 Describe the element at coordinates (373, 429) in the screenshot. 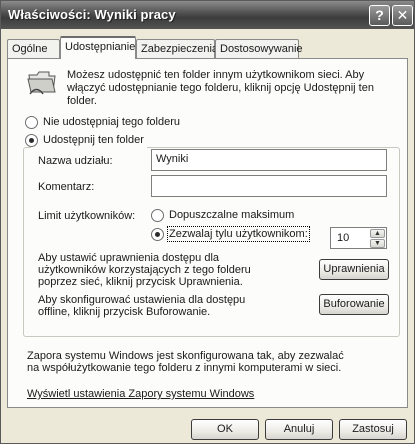

I see `apply-button: Zastosuj` at that location.